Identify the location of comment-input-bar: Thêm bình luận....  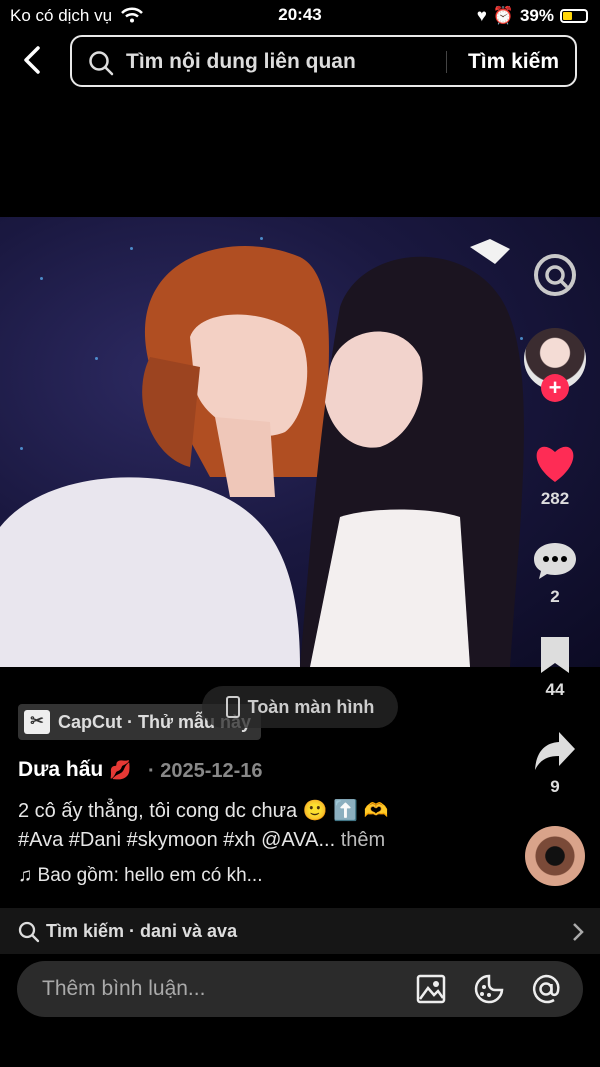
(300, 989).